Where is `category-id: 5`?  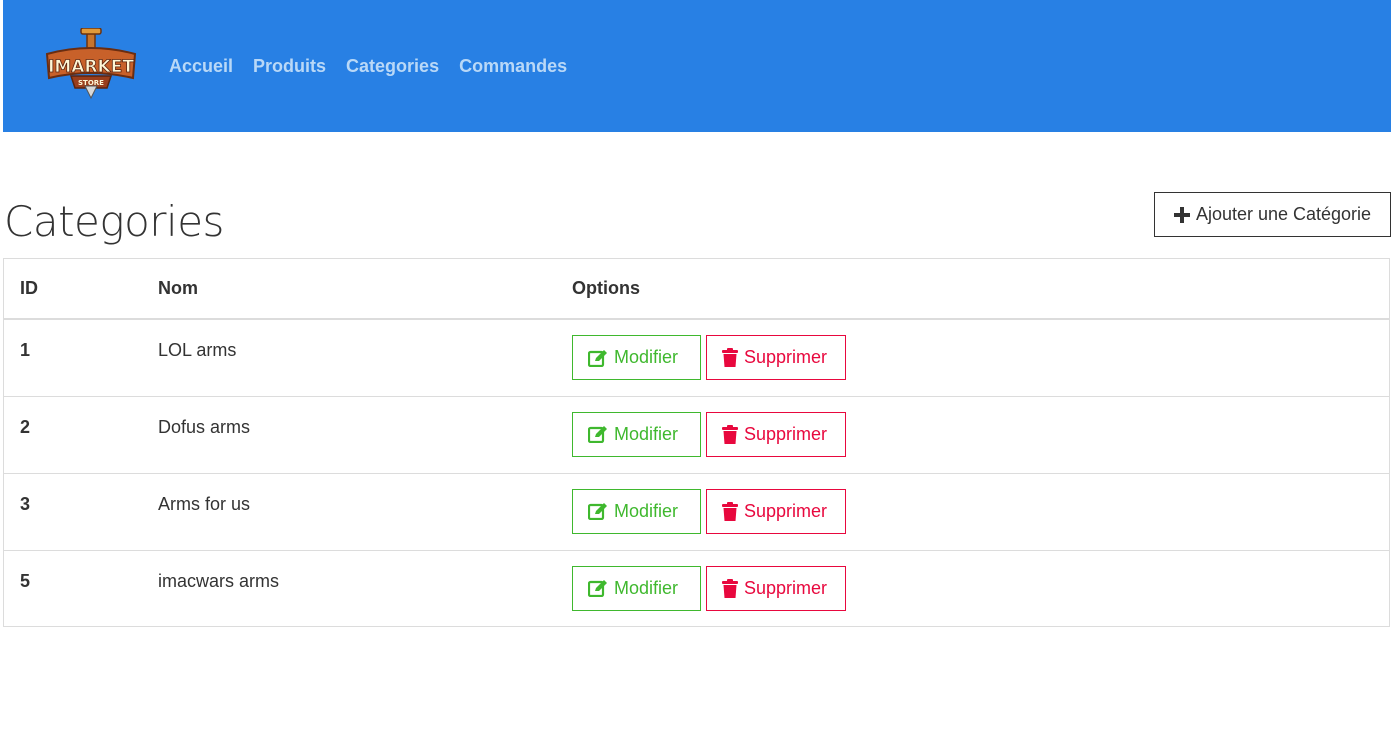
category-id: 5 is located at coordinates (25, 580).